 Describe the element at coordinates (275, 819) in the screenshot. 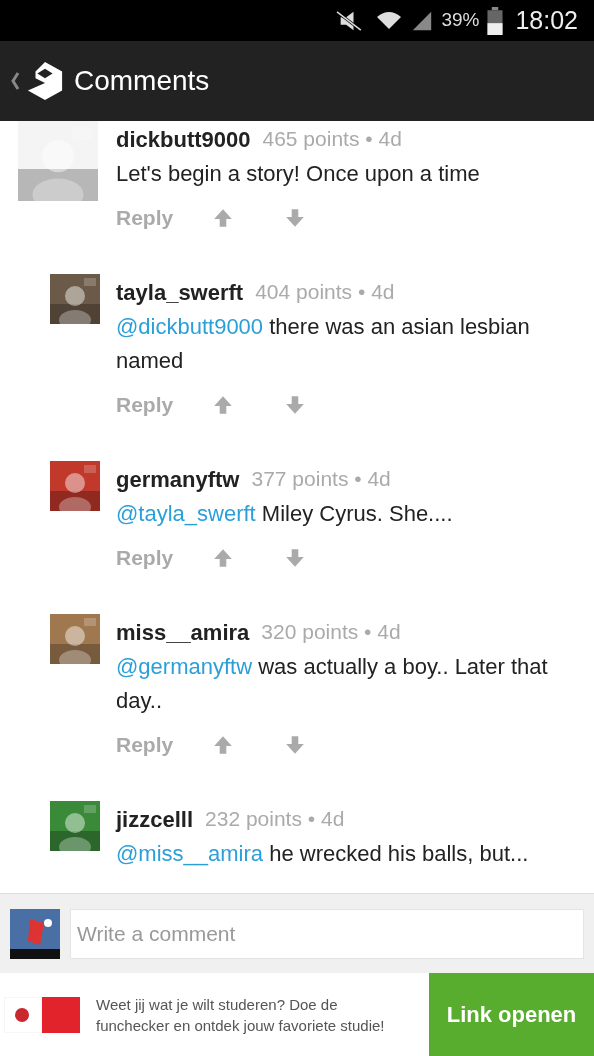

I see `comment-meta: 232 points • 4d` at that location.